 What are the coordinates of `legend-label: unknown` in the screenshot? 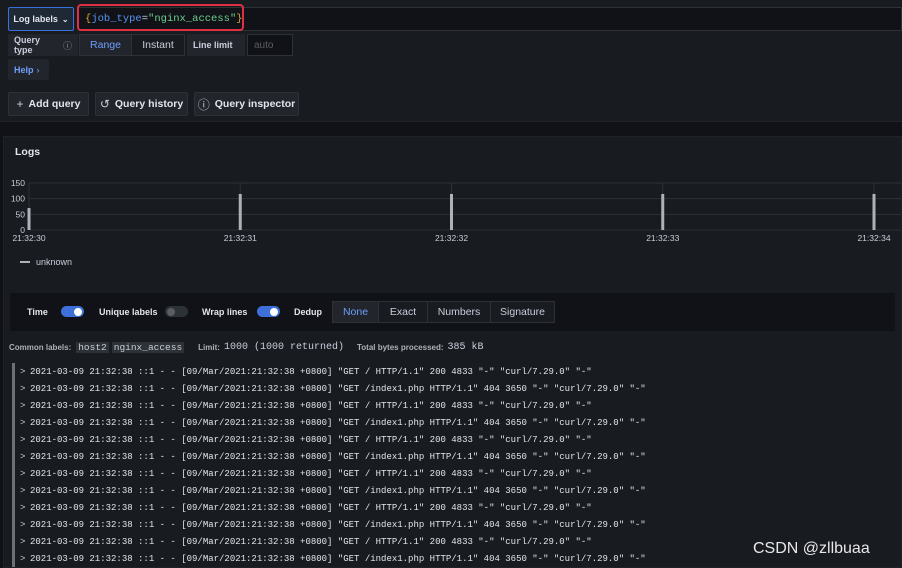 It's located at (54, 262).